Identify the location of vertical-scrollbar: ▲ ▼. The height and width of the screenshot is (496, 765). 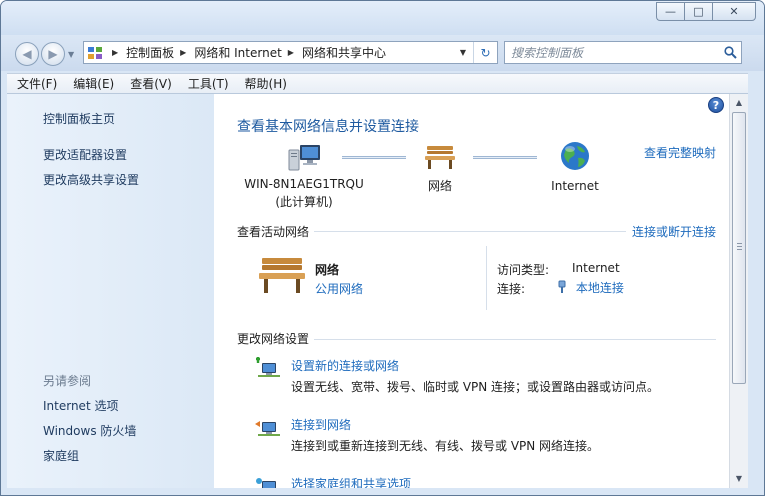
(738, 291).